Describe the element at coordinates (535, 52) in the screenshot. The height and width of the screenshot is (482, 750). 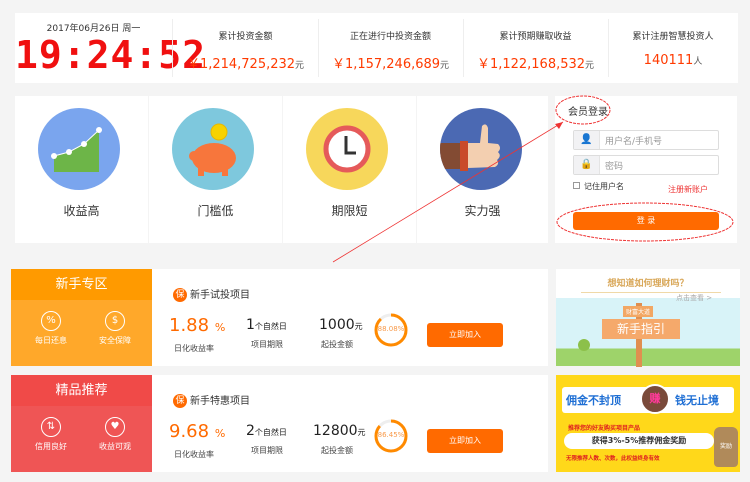
I see `stat-expected-earnings: 累计预期赚取收益 ￥1,122,168,532元` at that location.